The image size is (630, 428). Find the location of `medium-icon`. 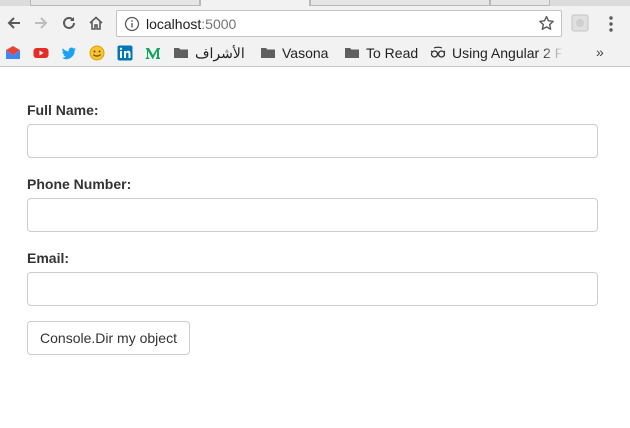

medium-icon is located at coordinates (152, 53).